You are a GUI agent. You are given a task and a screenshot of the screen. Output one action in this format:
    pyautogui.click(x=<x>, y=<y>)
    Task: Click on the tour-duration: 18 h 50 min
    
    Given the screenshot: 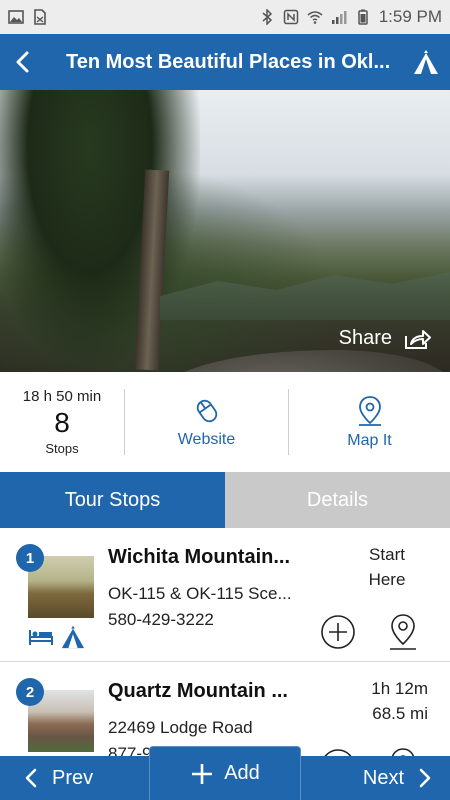 What is the action you would take?
    pyautogui.click(x=62, y=396)
    